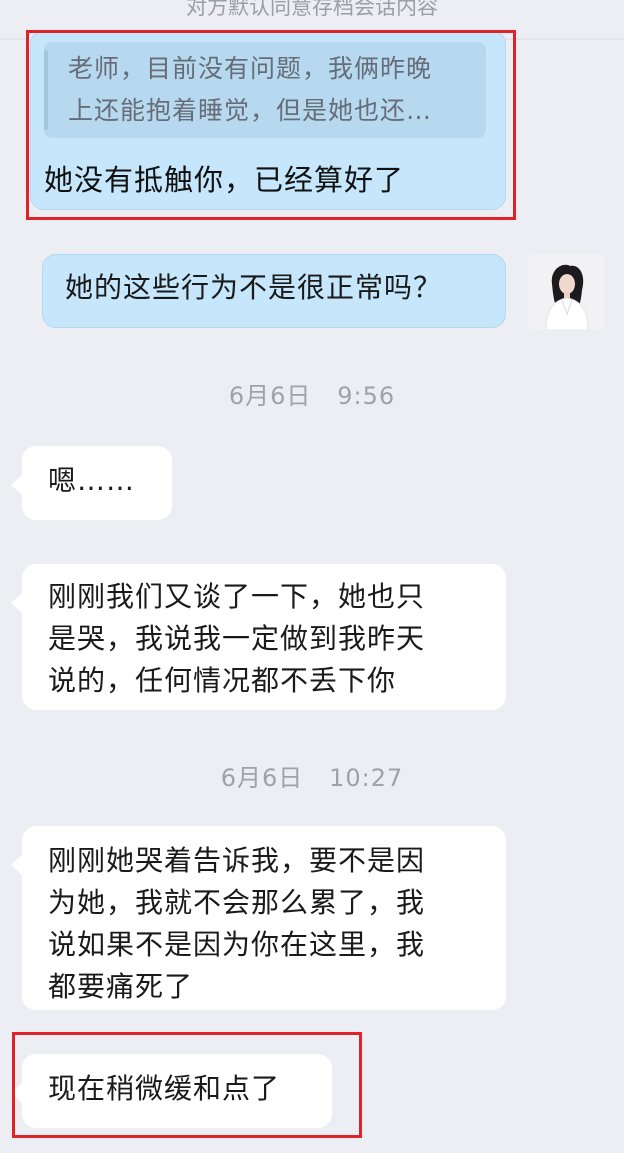  What do you see at coordinates (121, 986) in the screenshot?
I see `message-text: 都要痛死了` at bounding box center [121, 986].